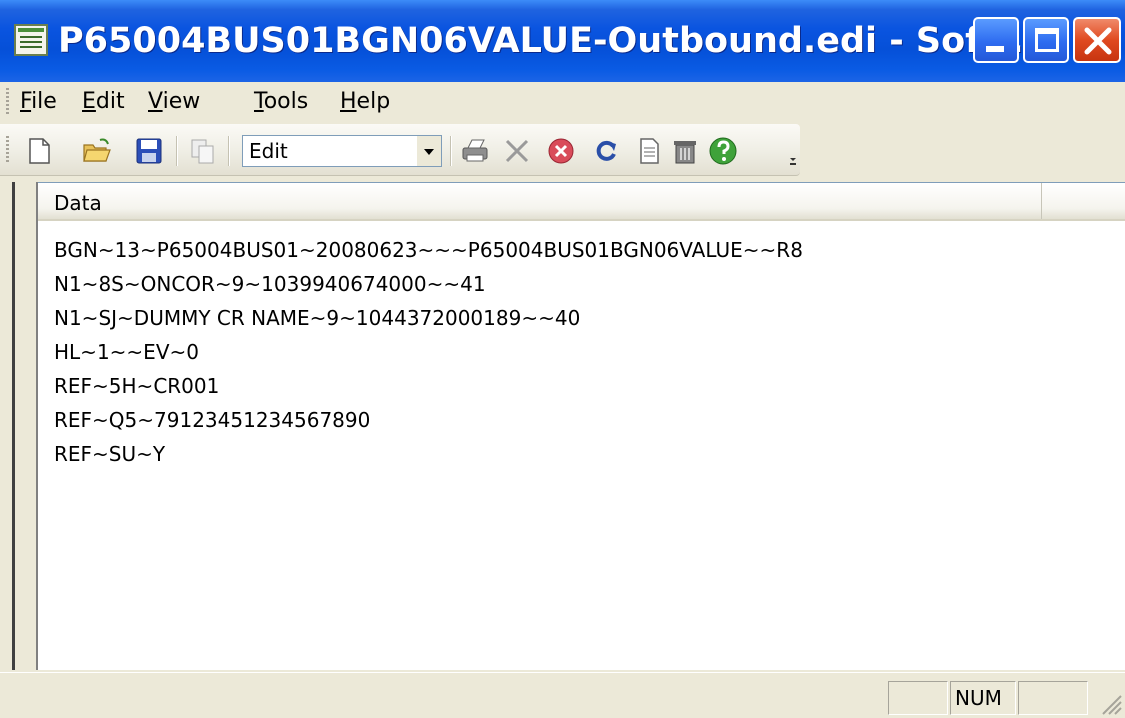 The width and height of the screenshot is (1125, 718). I want to click on close-icon, so click(1098, 41).